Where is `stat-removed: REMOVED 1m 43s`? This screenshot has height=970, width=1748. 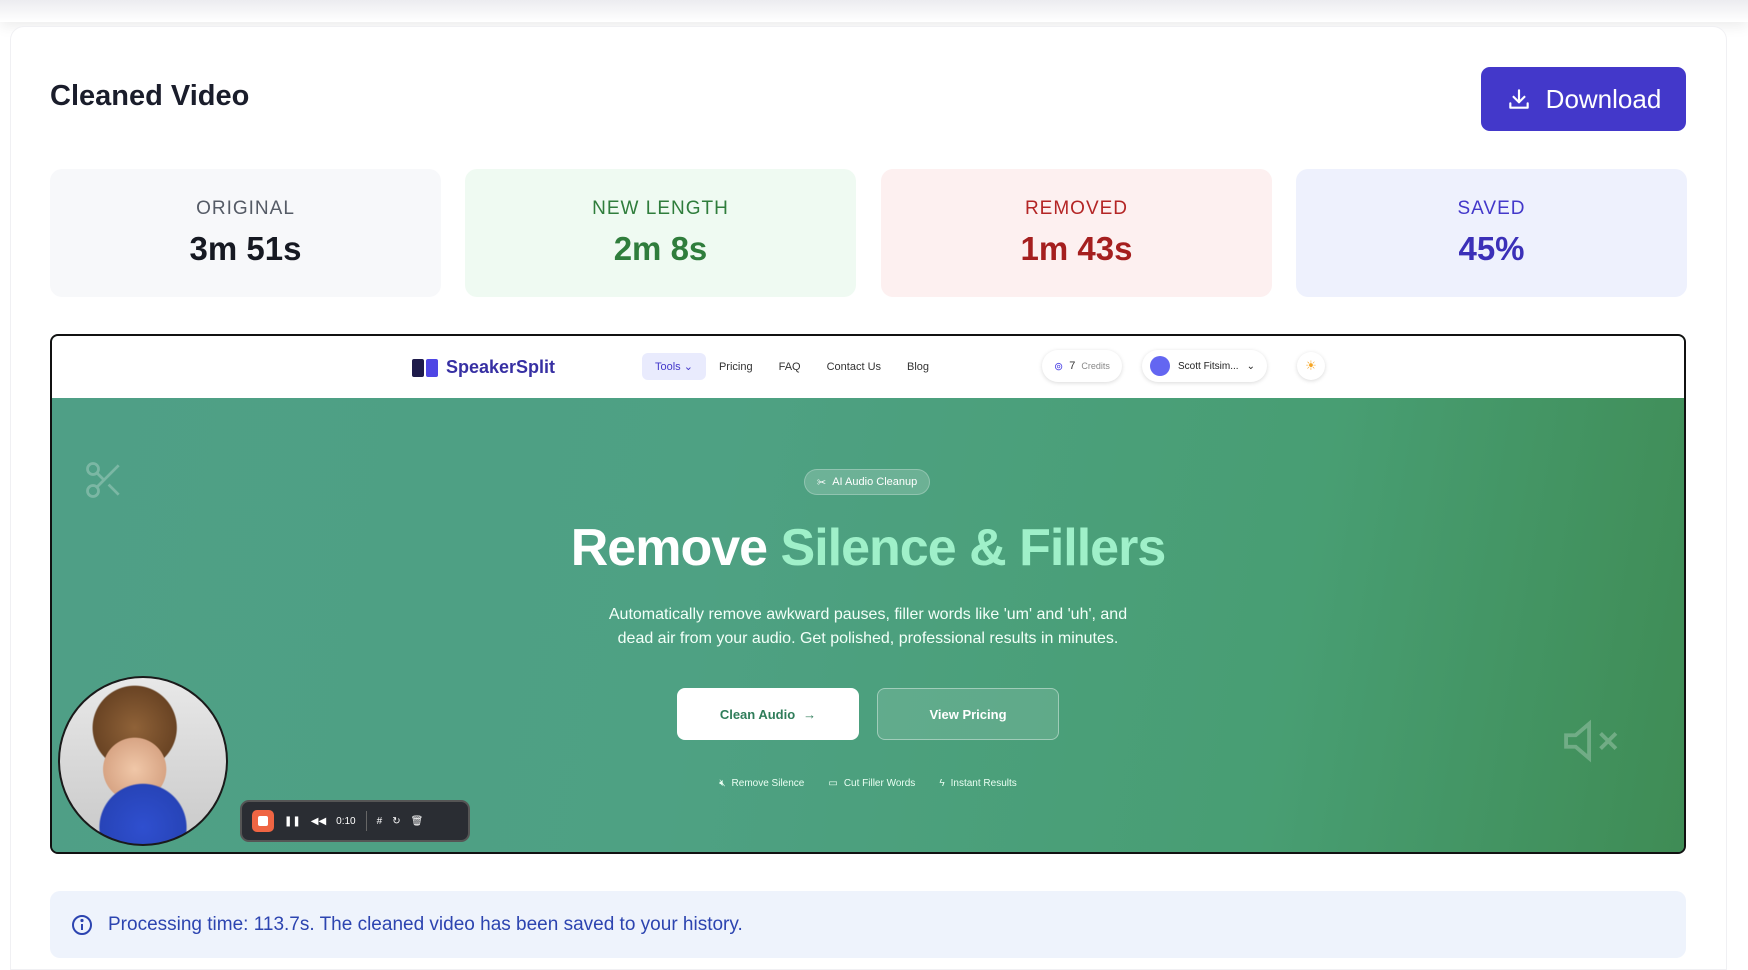
stat-removed: REMOVED 1m 43s is located at coordinates (1076, 233).